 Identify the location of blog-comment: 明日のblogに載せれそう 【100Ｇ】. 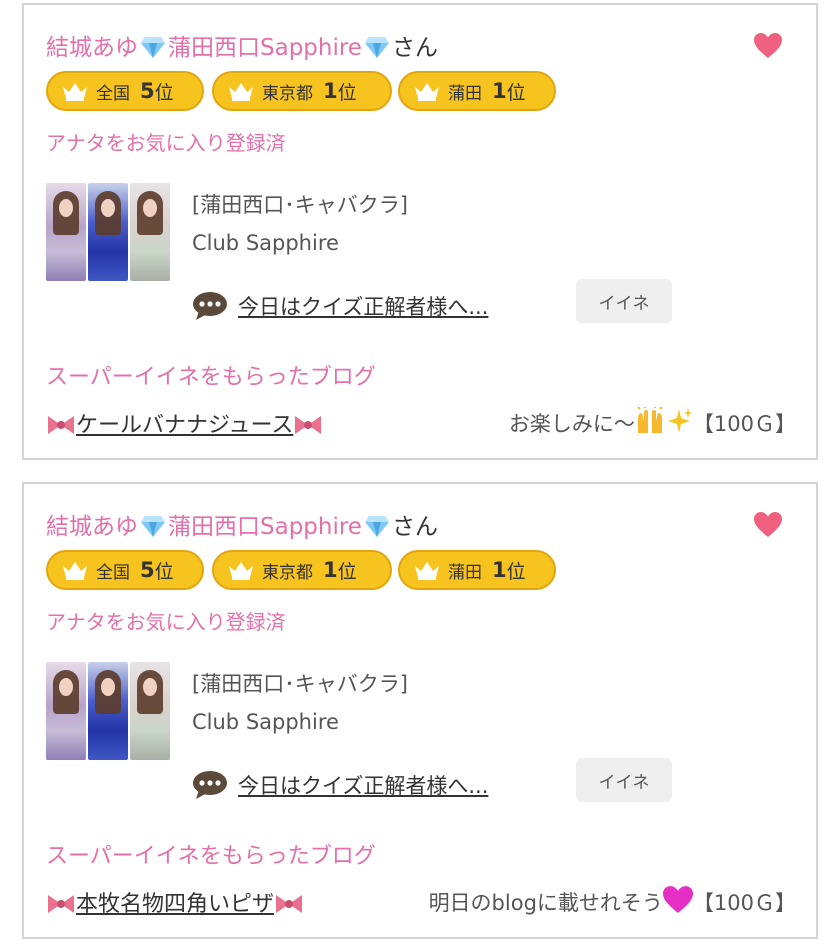
(612, 901).